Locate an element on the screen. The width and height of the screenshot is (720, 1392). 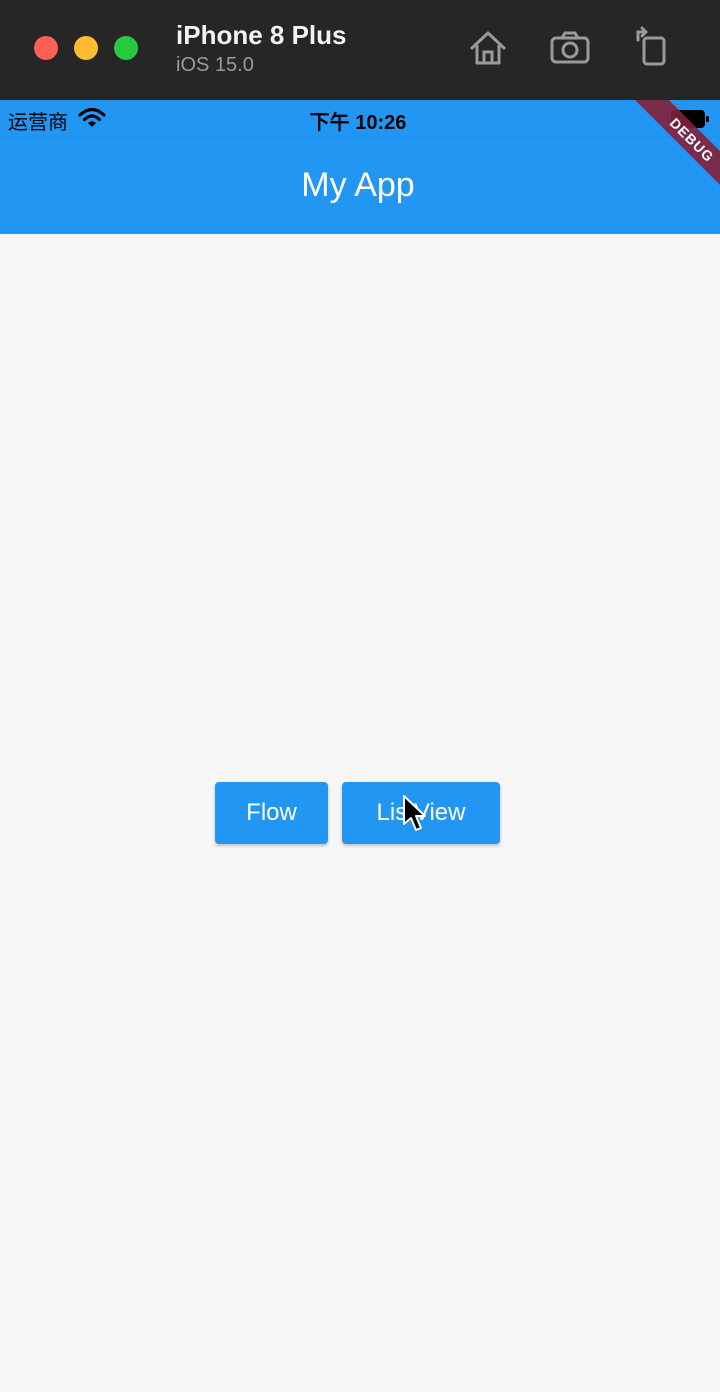
listview-button: ListView is located at coordinates (421, 813).